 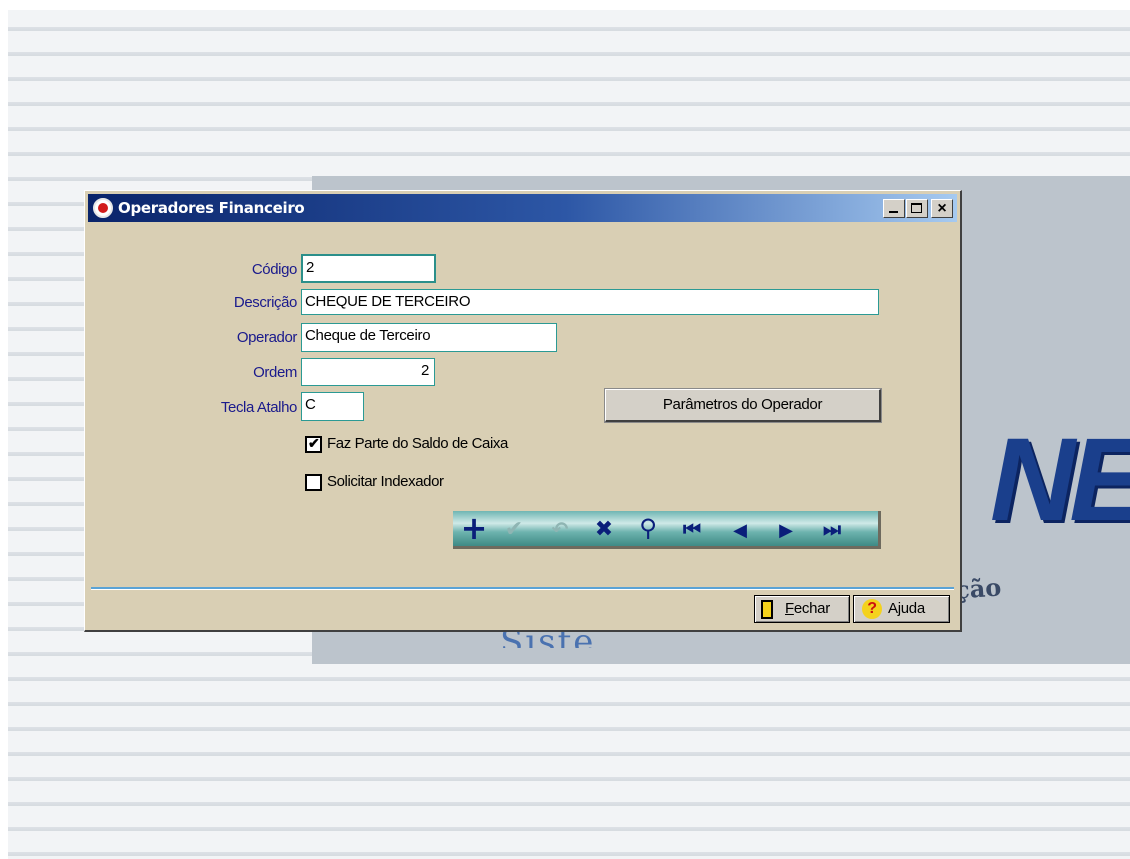 I want to click on minimize-icon, so click(x=893, y=212).